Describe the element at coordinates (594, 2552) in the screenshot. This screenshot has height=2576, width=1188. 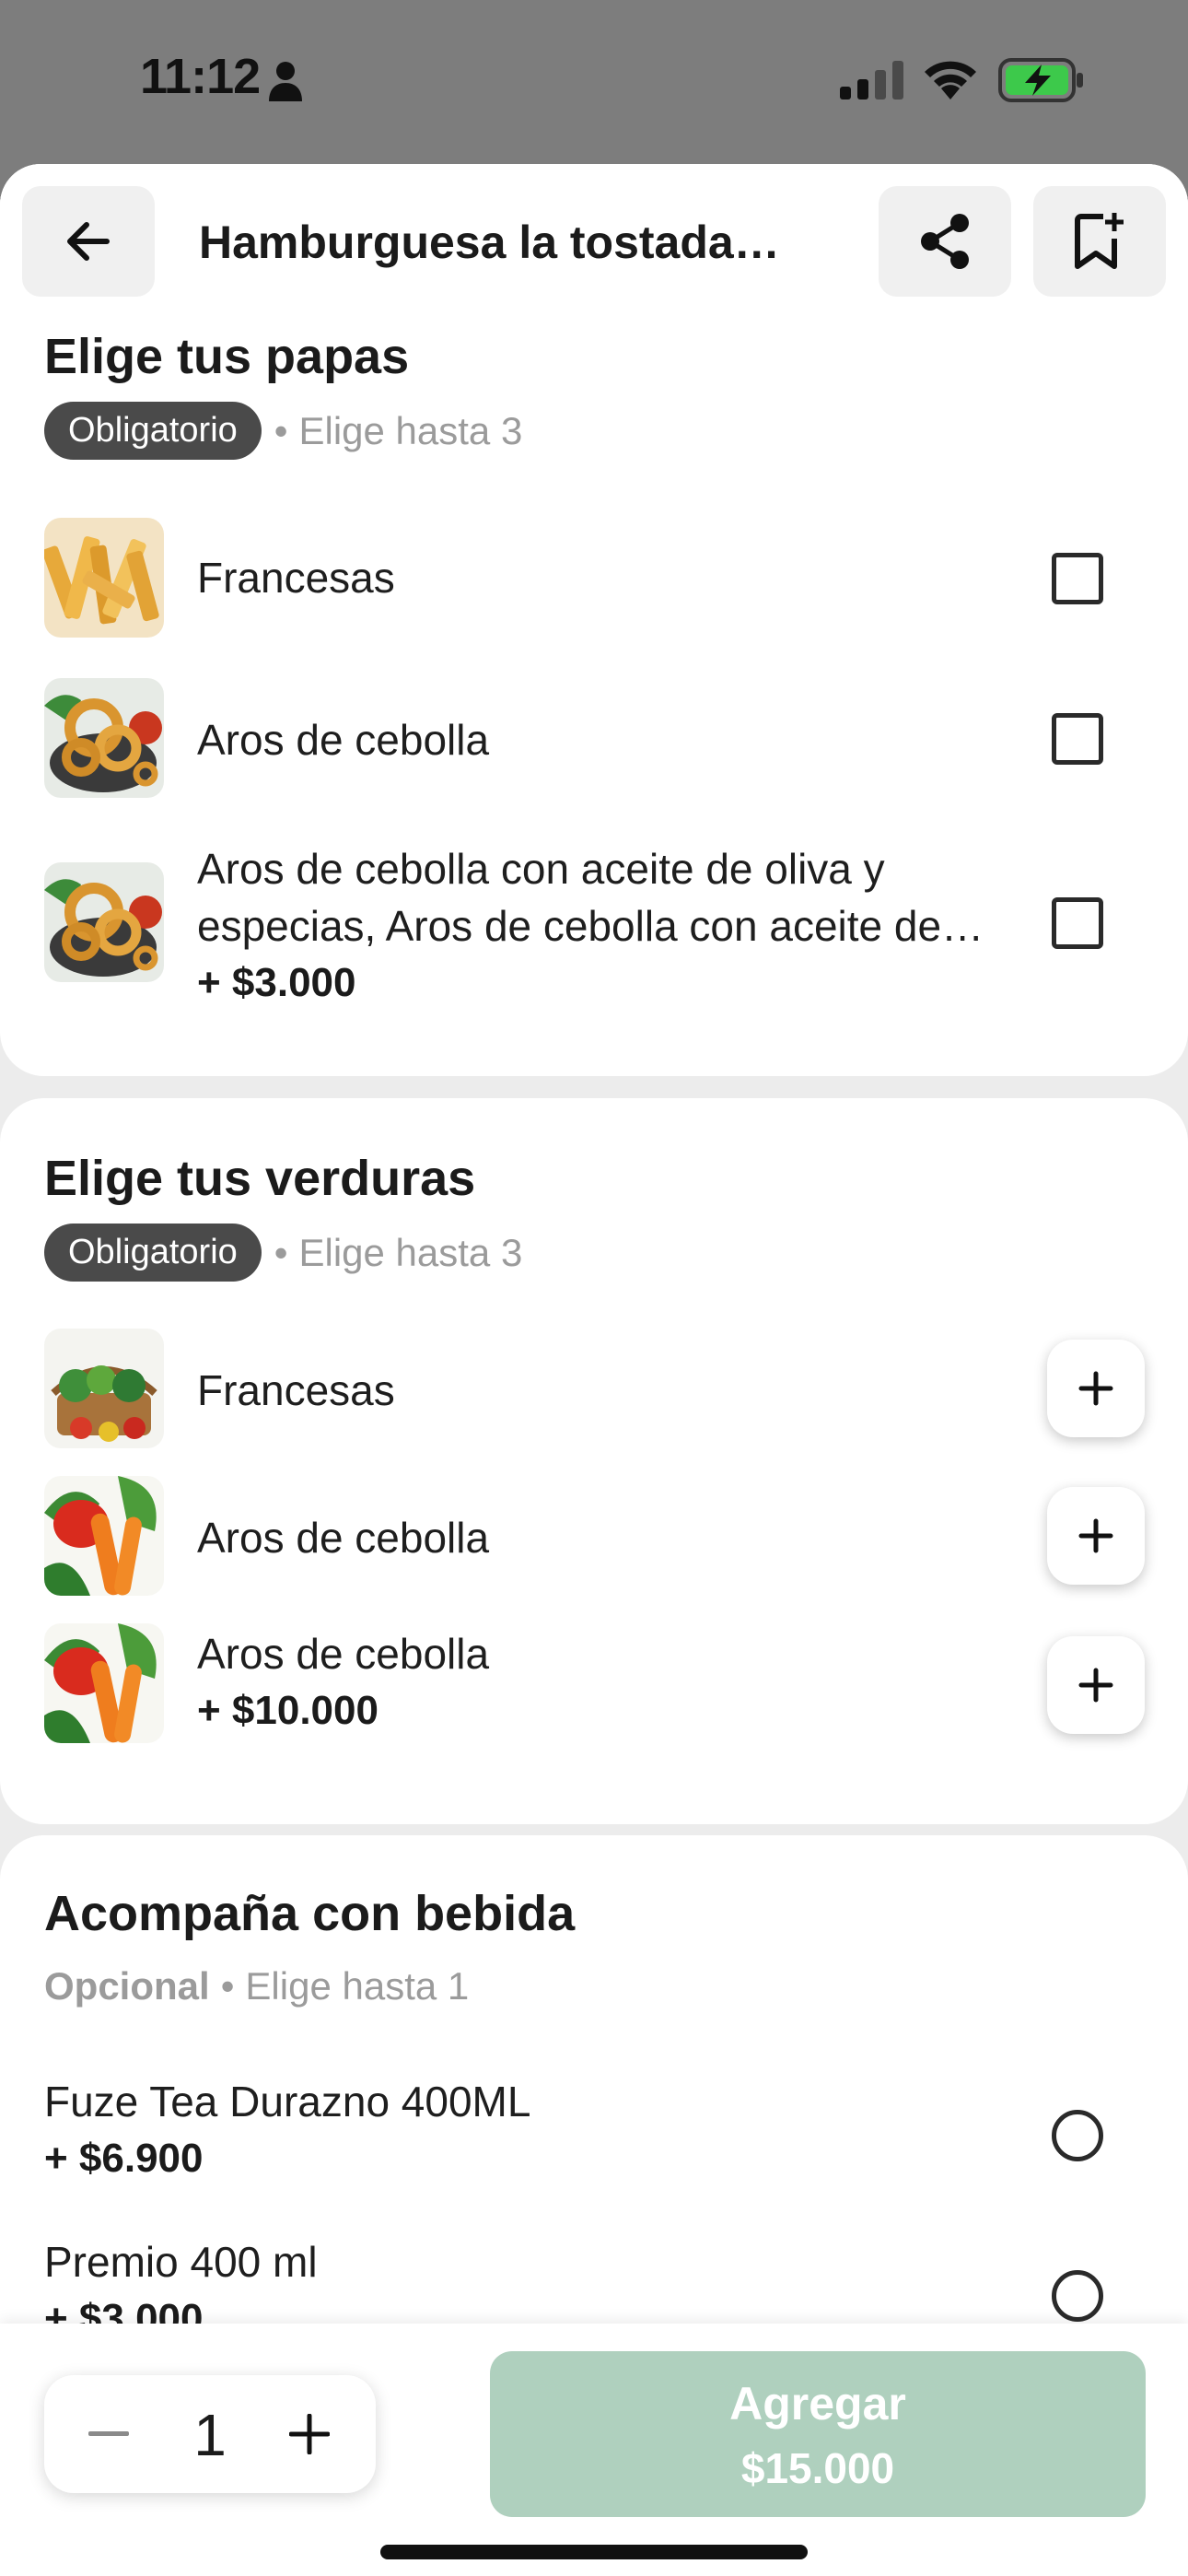
I see `home-indicator` at that location.